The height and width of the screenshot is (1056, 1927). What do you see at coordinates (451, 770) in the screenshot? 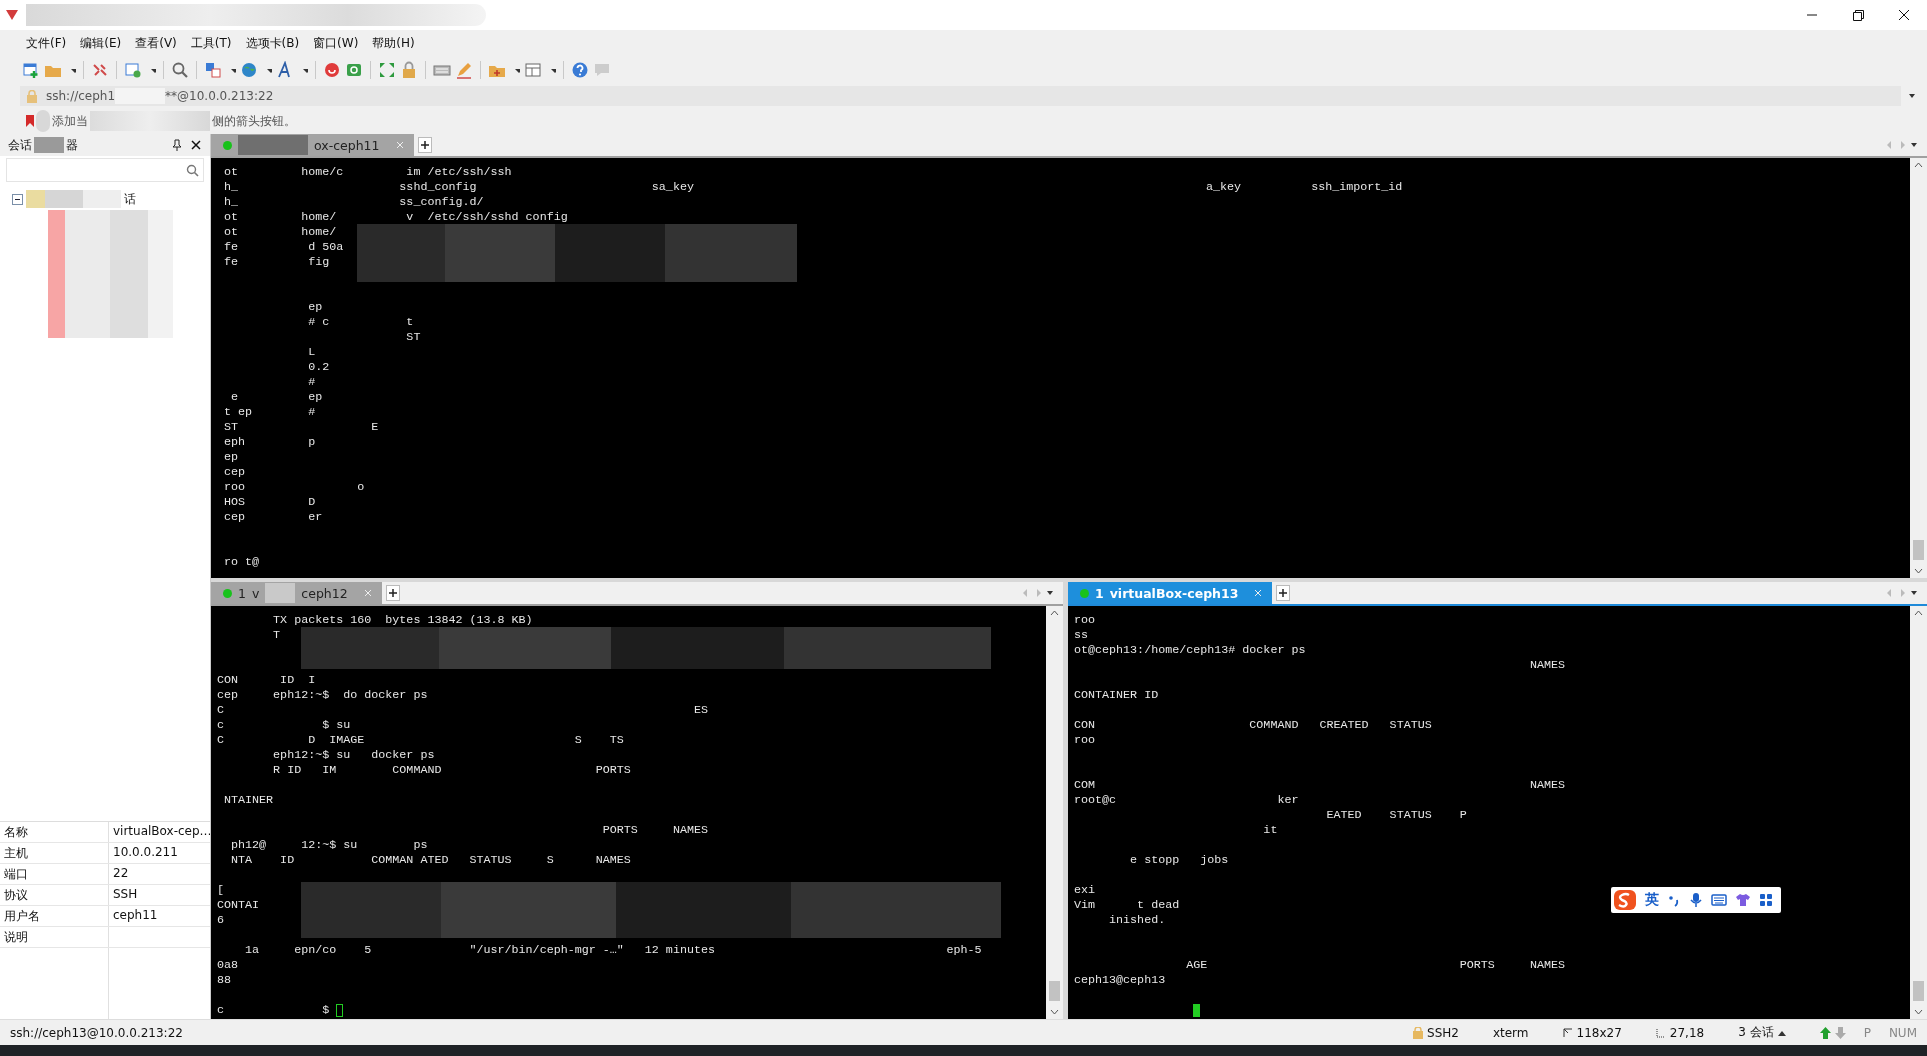
I see `terminal-line: R ID IM COMMAND PORTS` at bounding box center [451, 770].